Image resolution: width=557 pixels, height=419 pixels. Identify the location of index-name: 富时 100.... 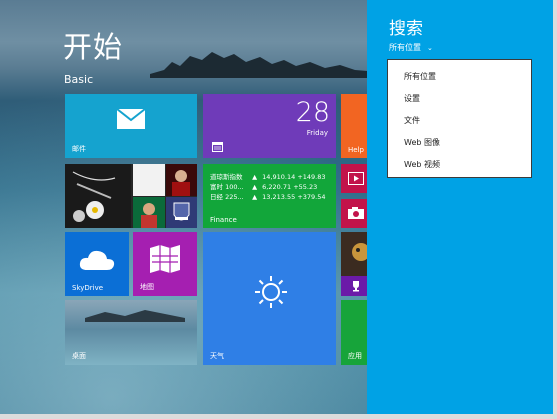
(227, 187).